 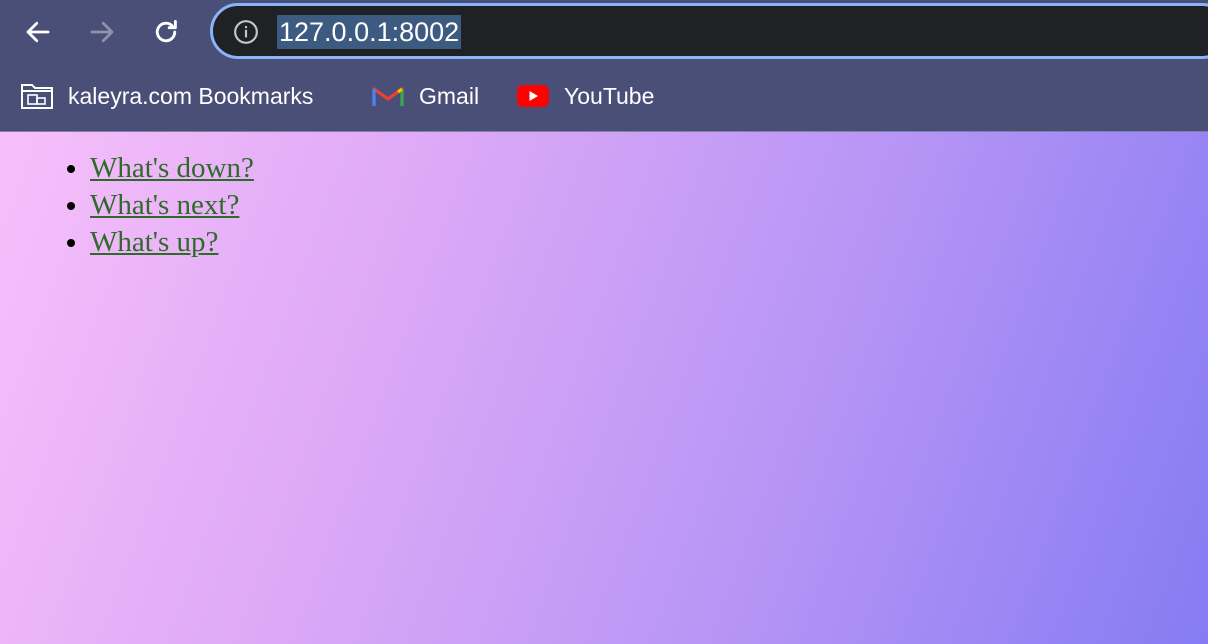 I want to click on browser-toolbar: 127.0.0.1:8002, so click(x=604, y=33).